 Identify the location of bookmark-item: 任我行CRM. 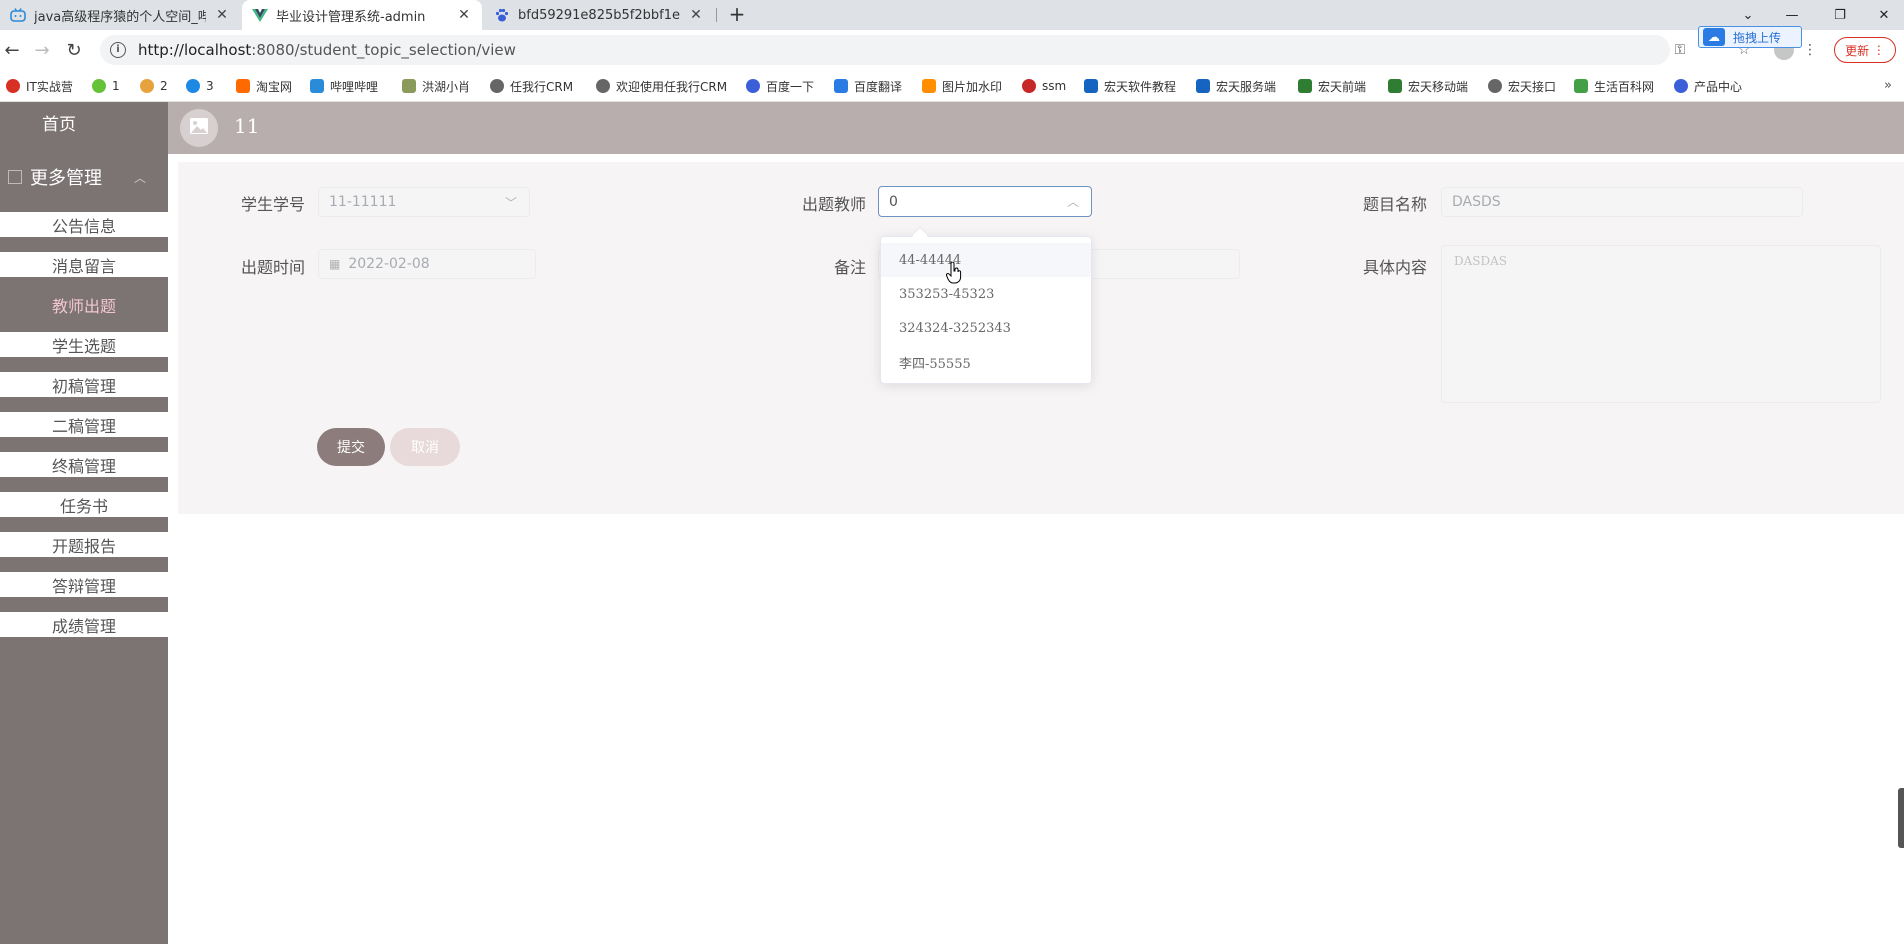
(531, 86).